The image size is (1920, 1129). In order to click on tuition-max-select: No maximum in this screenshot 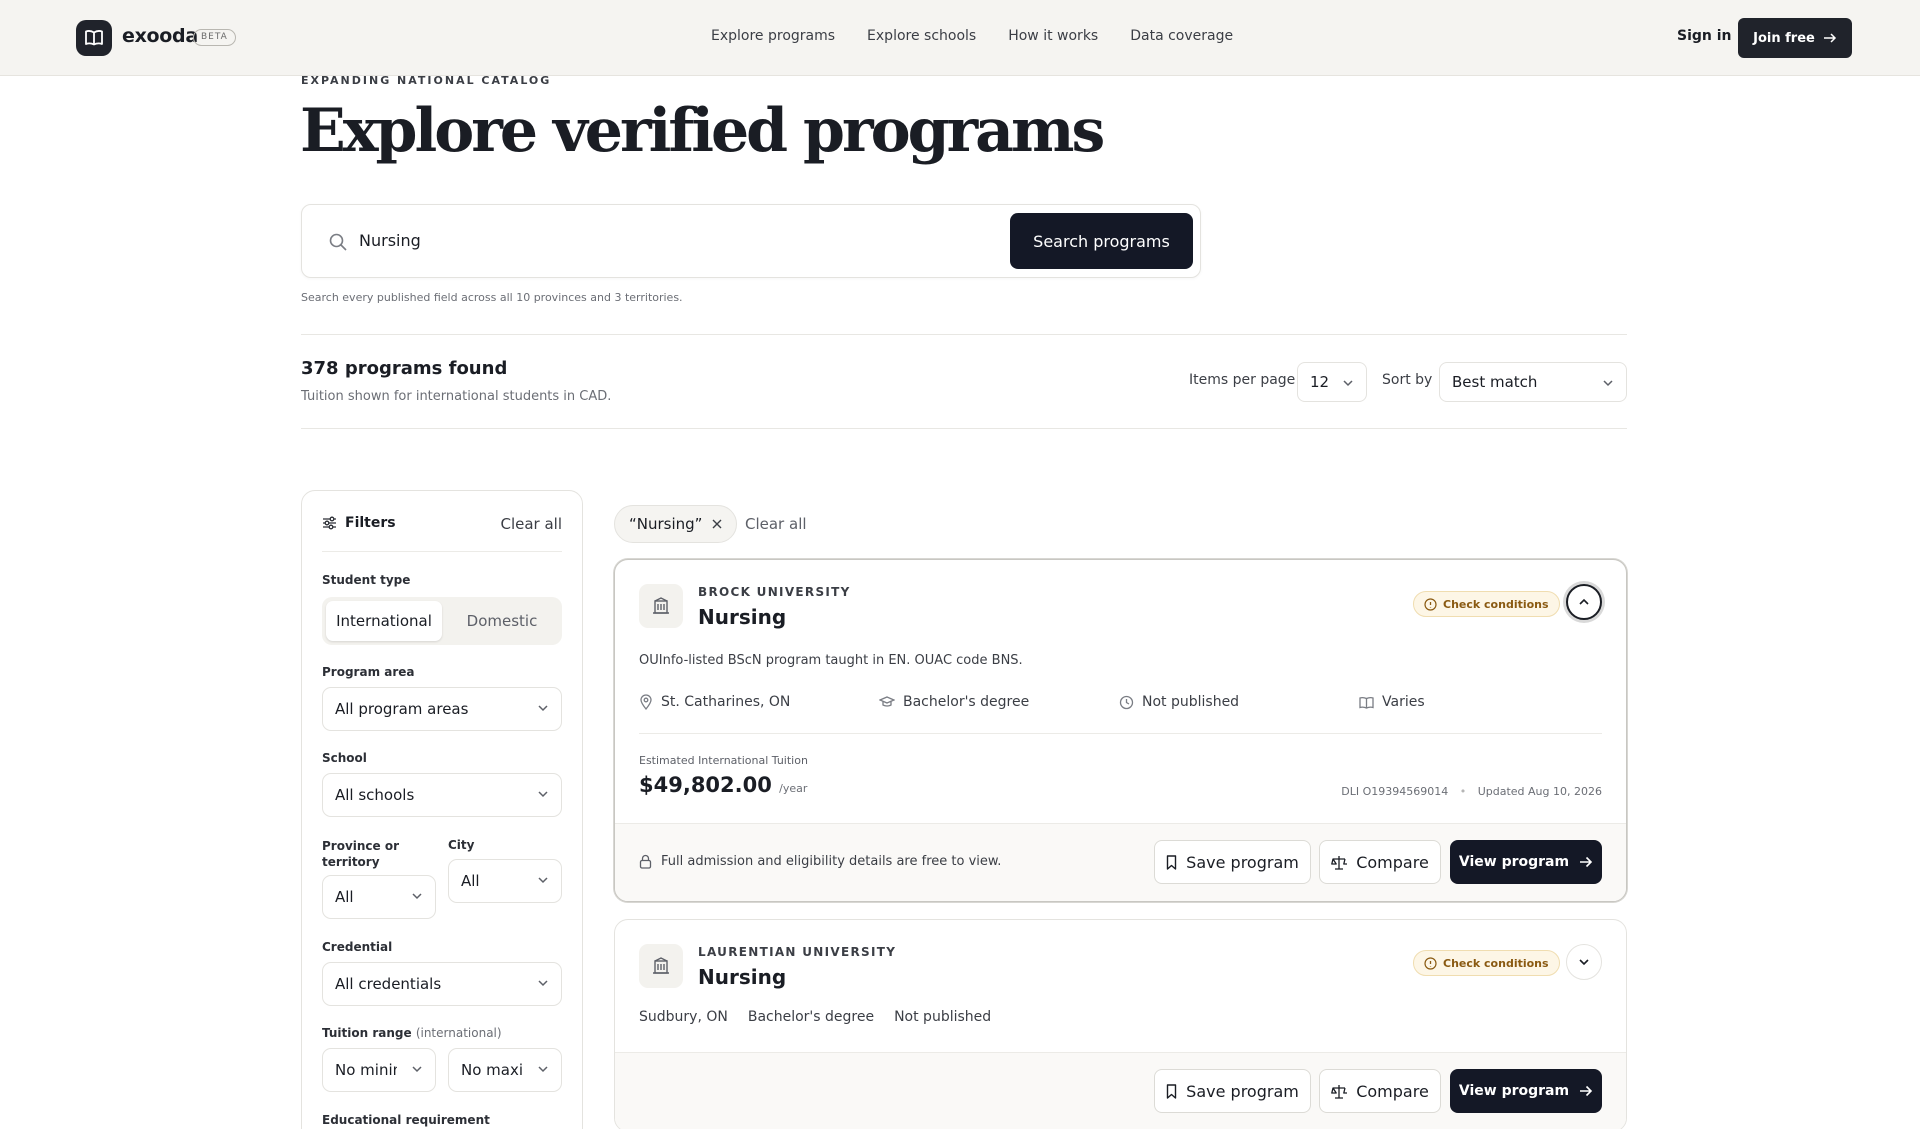, I will do `click(505, 1070)`.